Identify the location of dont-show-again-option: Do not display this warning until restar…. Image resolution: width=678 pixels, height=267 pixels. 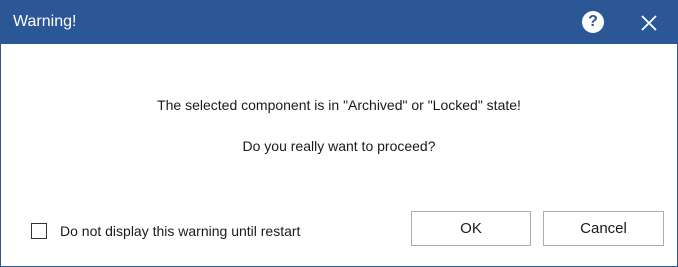
(165, 231).